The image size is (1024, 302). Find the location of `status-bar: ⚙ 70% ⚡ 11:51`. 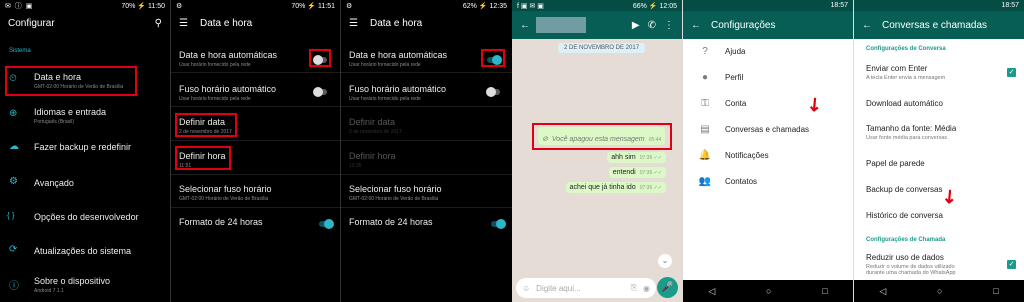

status-bar: ⚙ 70% ⚡ 11:51 is located at coordinates (255, 6).